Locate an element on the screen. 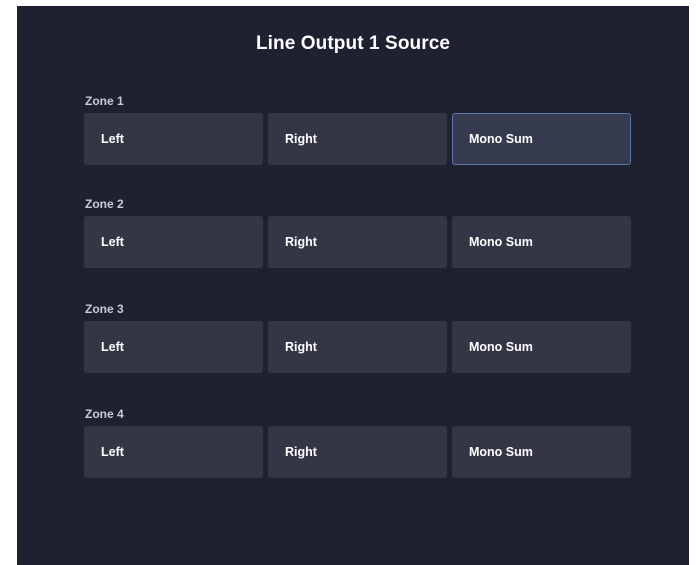  zone-4-options: Left Right Mono Sum is located at coordinates (357, 452).